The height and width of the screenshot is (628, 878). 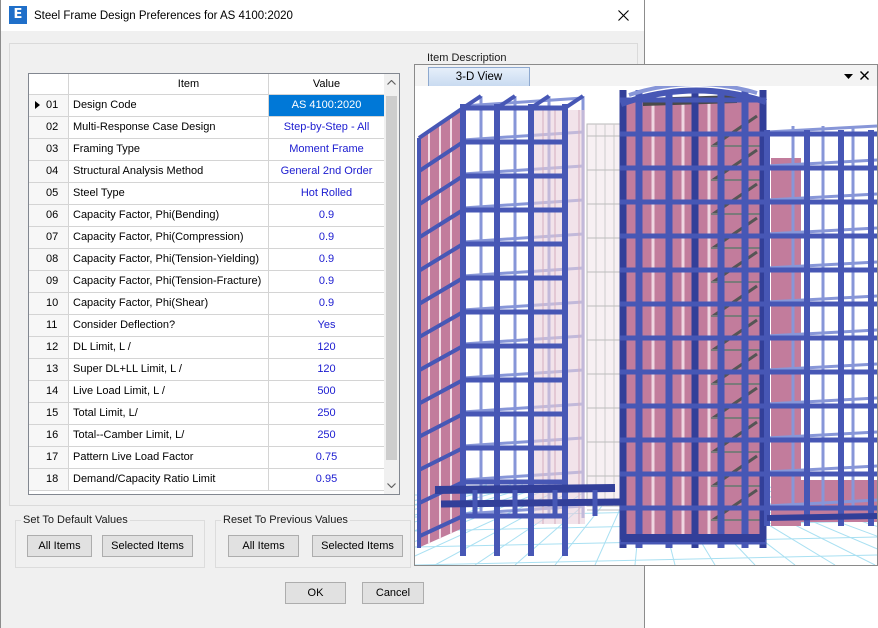 I want to click on value-cell: Hot Rolled, so click(x=326, y=193).